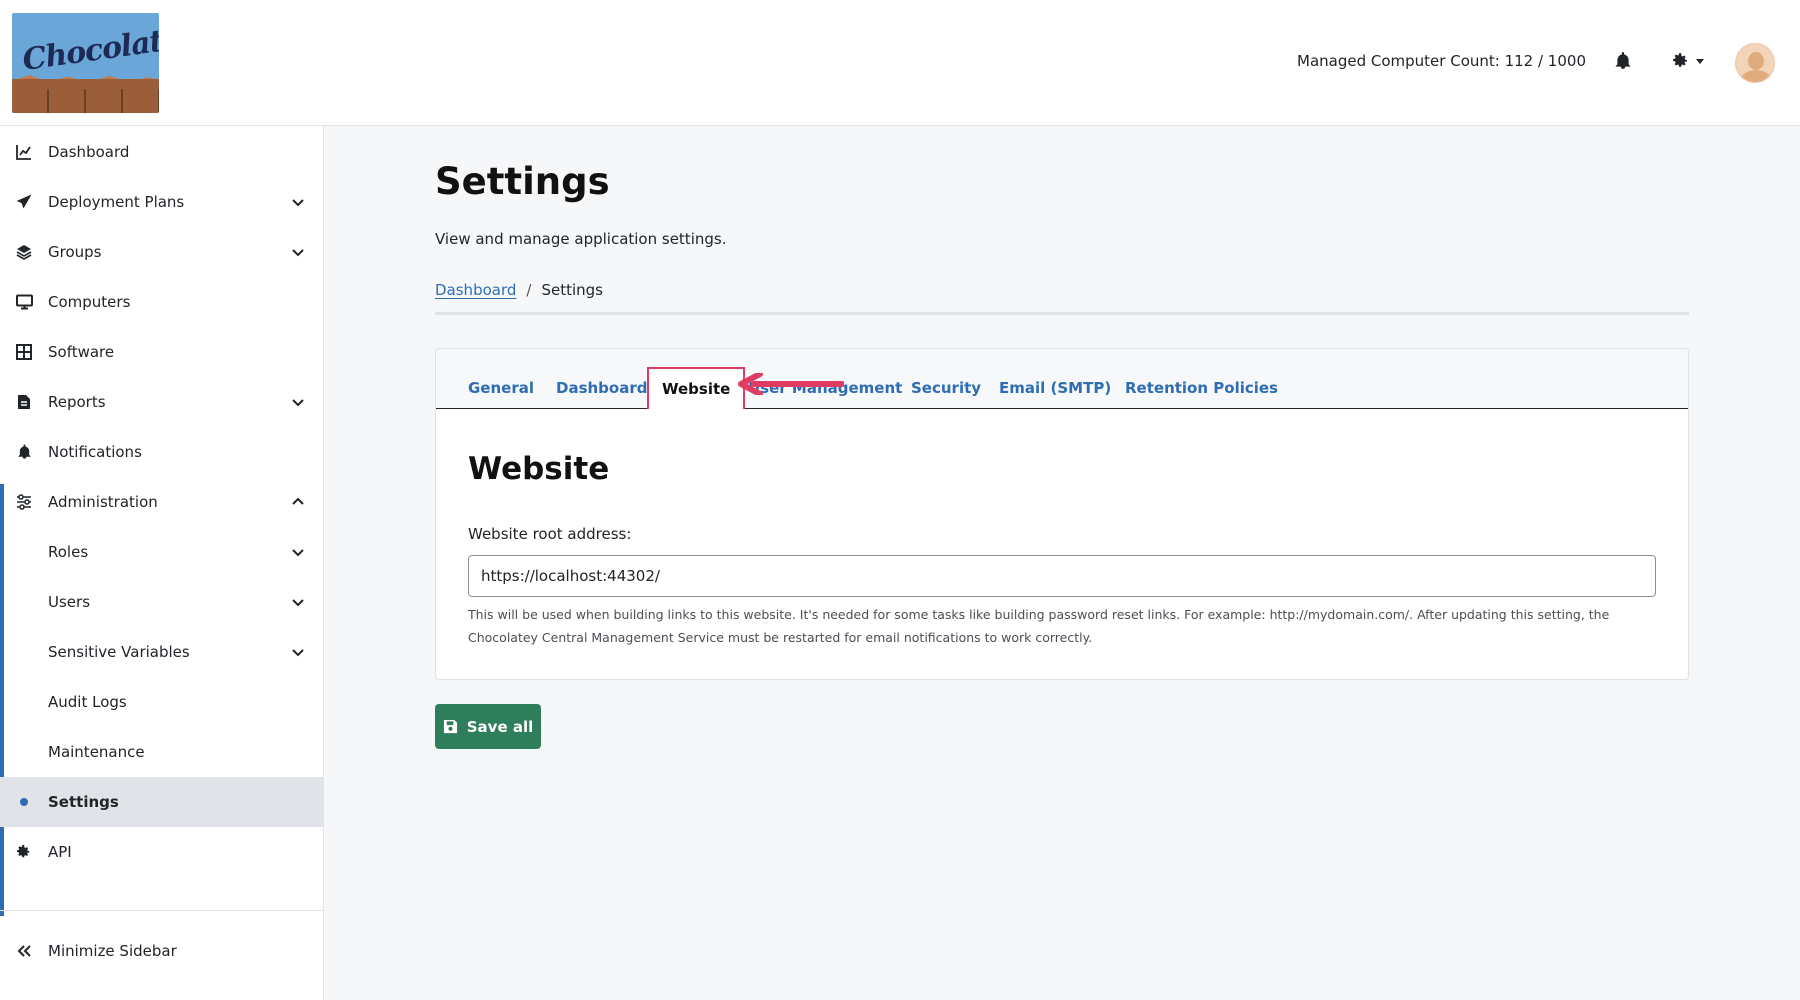 This screenshot has width=1800, height=1000. I want to click on tab-retention-policies: Retention Policies, so click(1201, 388).